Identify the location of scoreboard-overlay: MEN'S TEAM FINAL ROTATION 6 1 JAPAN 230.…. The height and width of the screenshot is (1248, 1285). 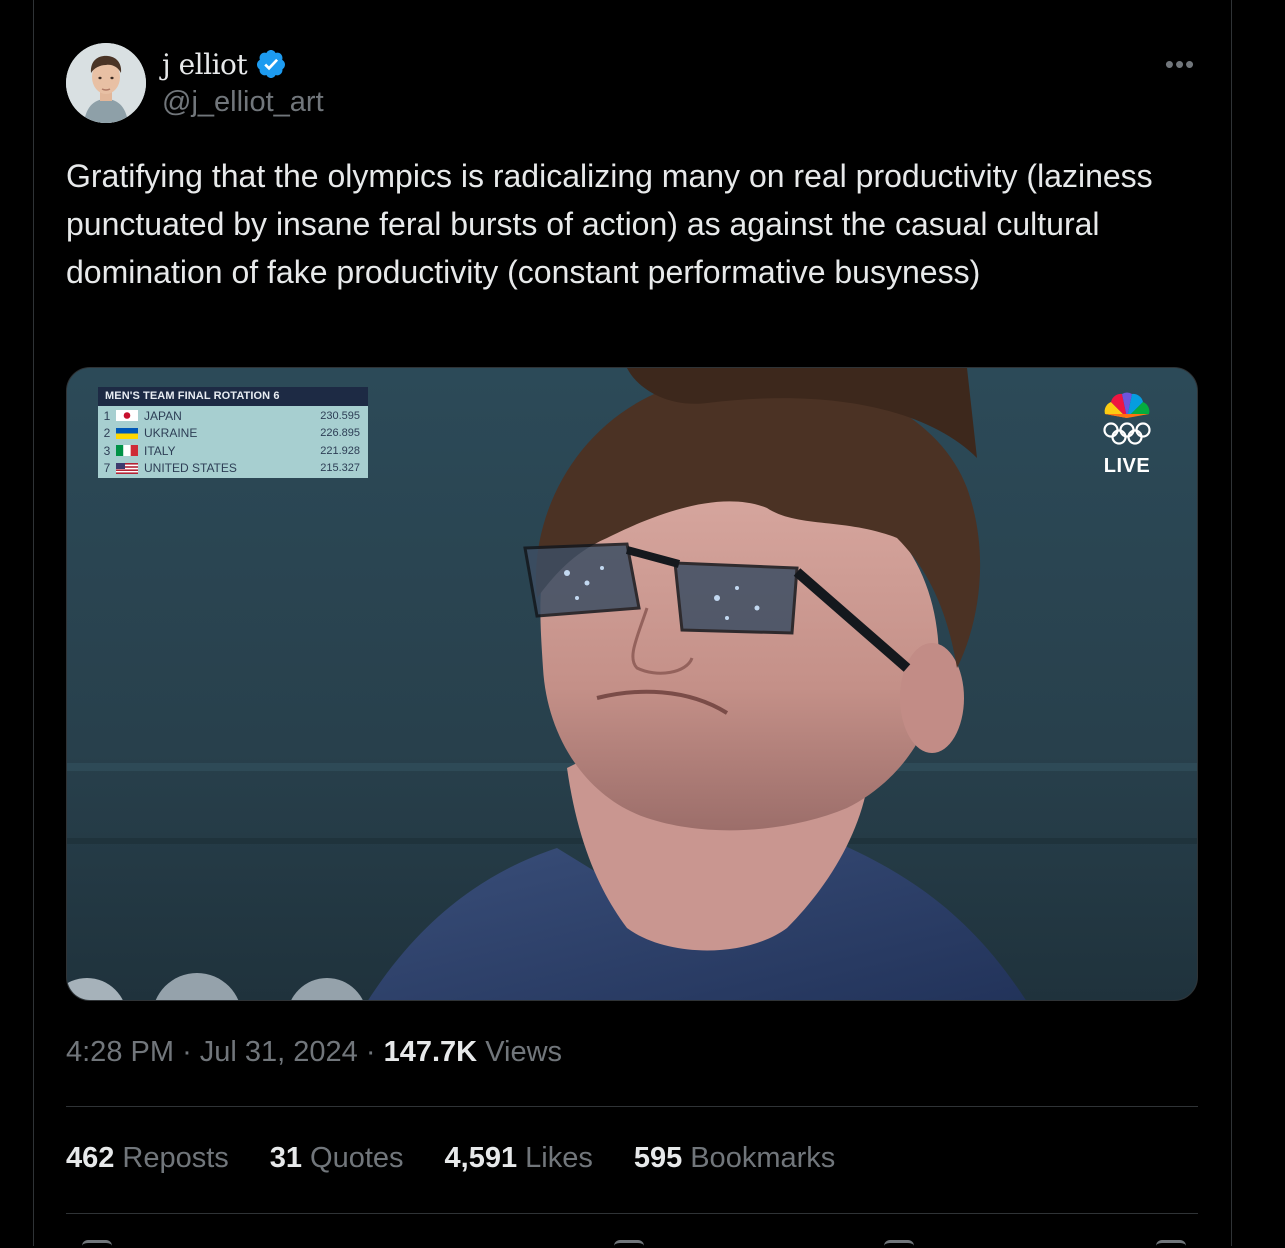
(233, 432).